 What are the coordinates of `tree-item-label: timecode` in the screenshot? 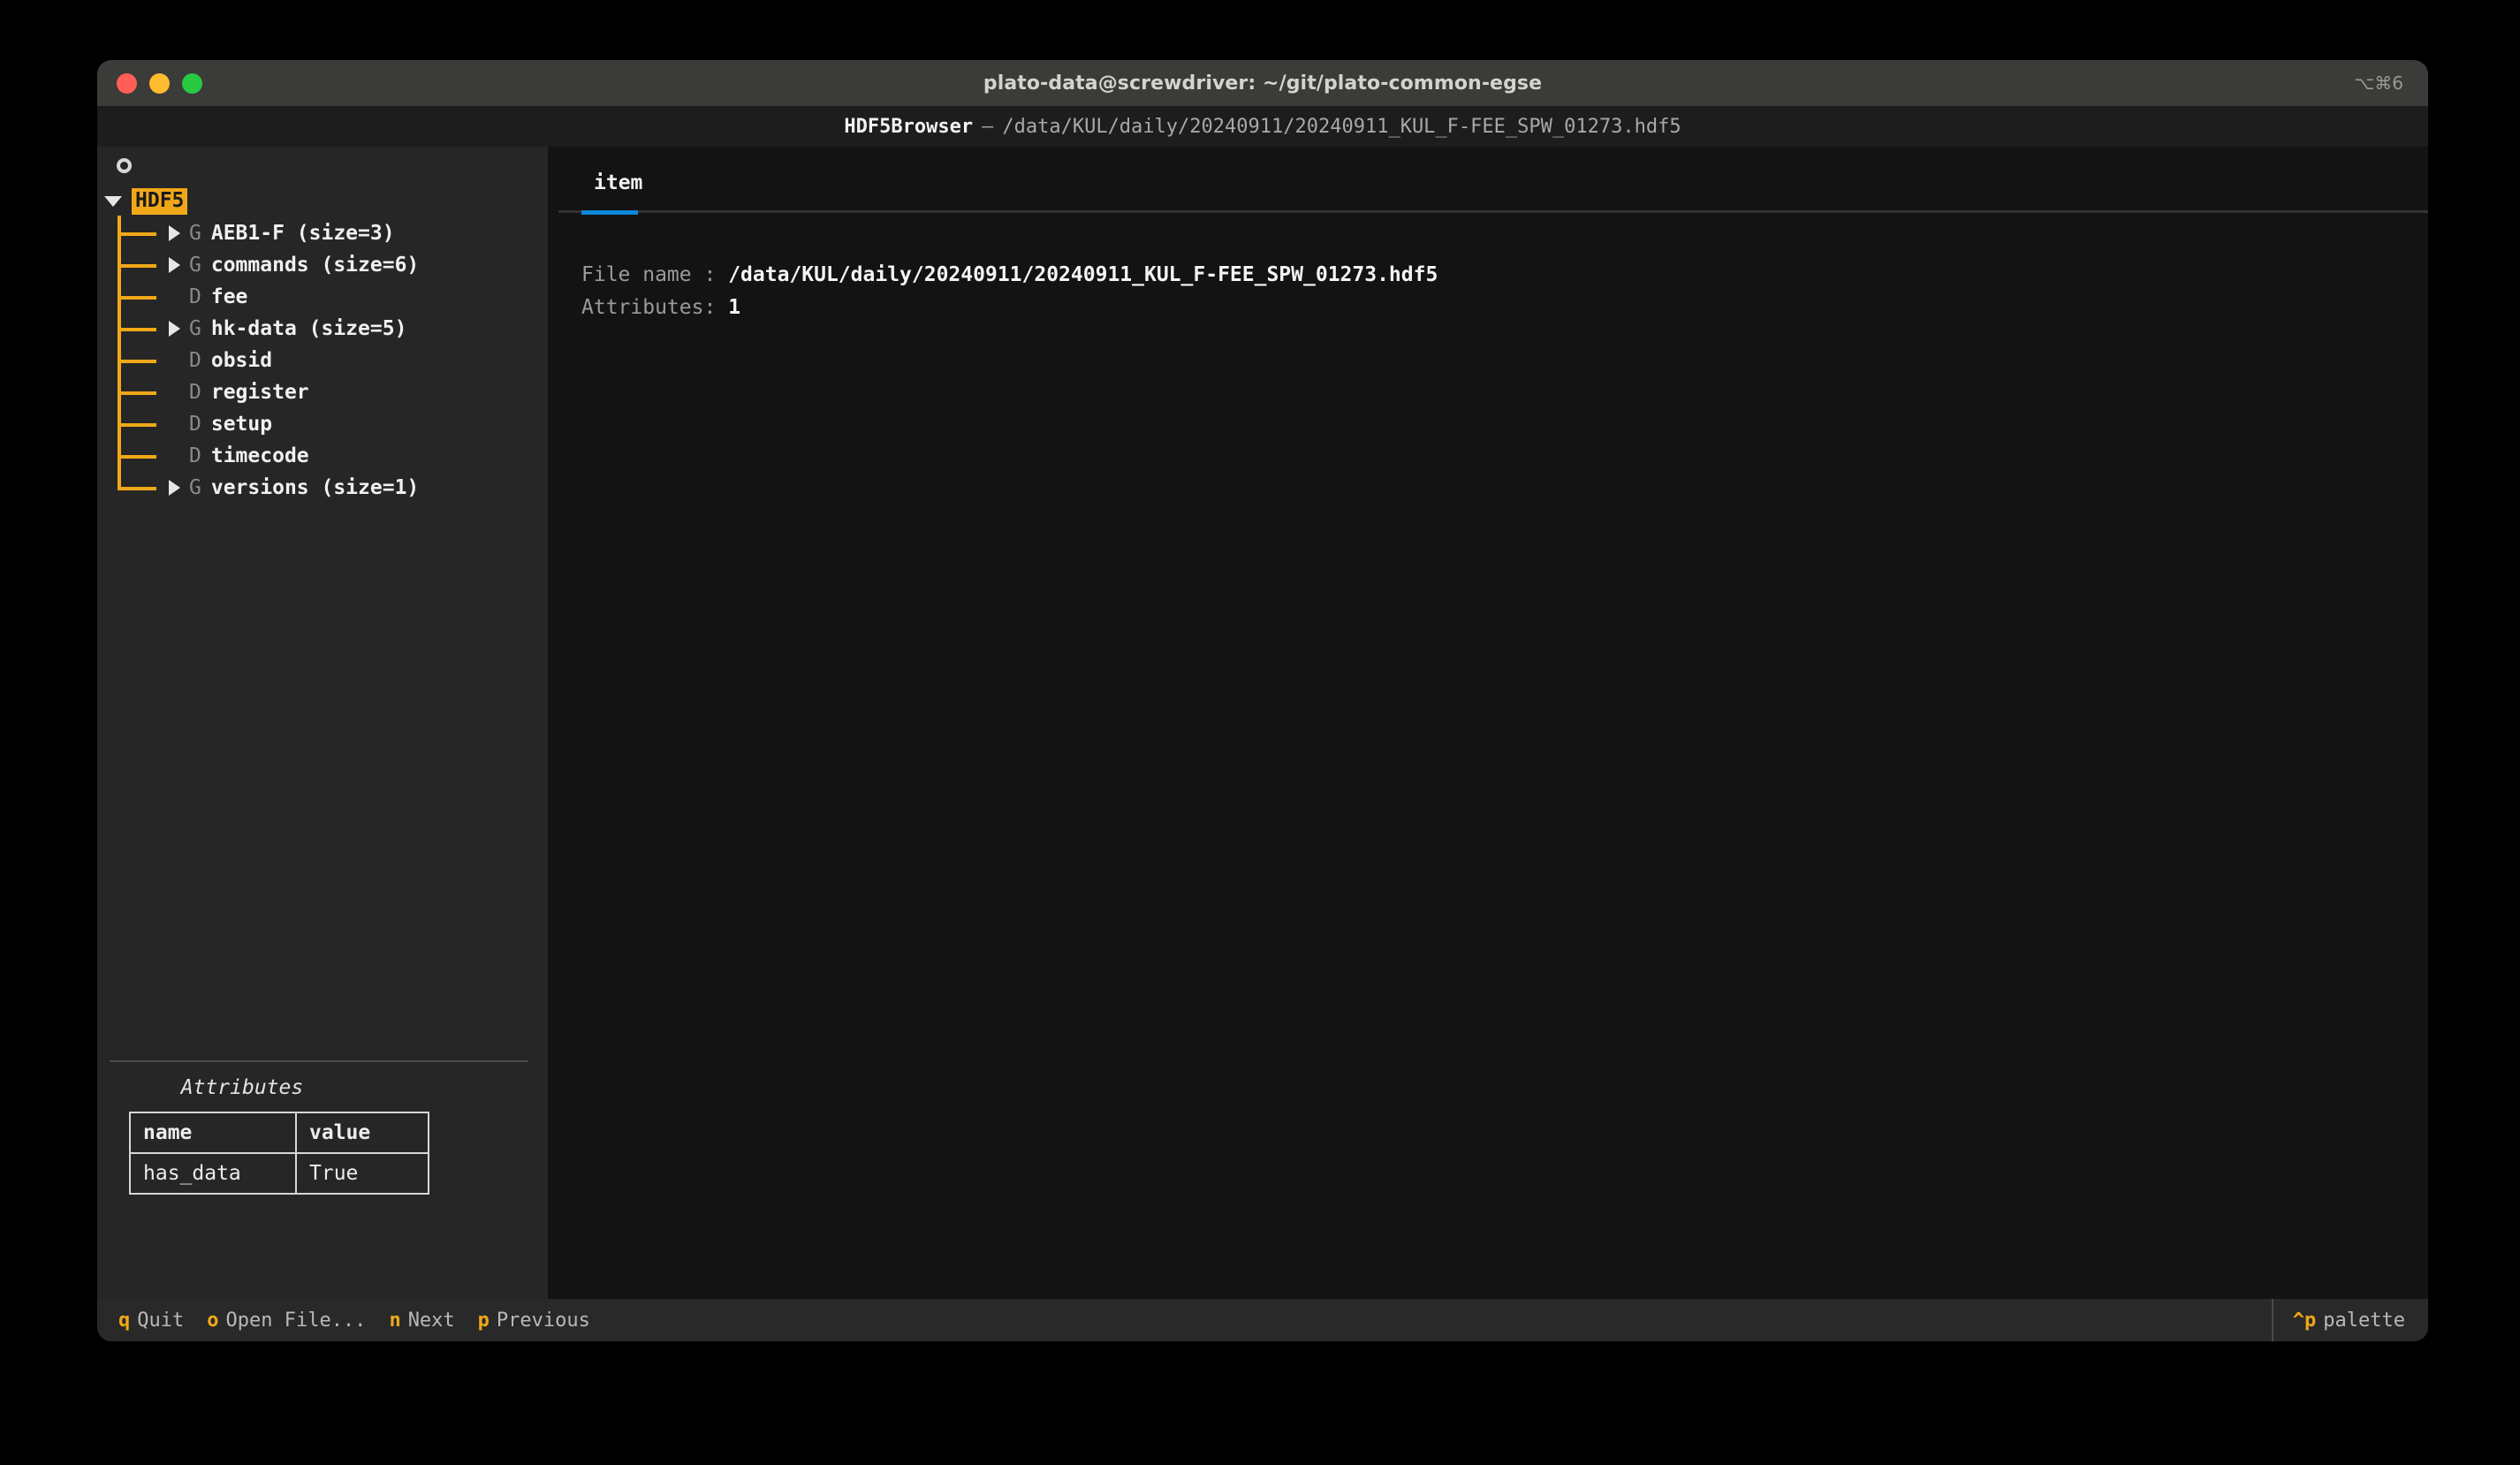 It's located at (259, 456).